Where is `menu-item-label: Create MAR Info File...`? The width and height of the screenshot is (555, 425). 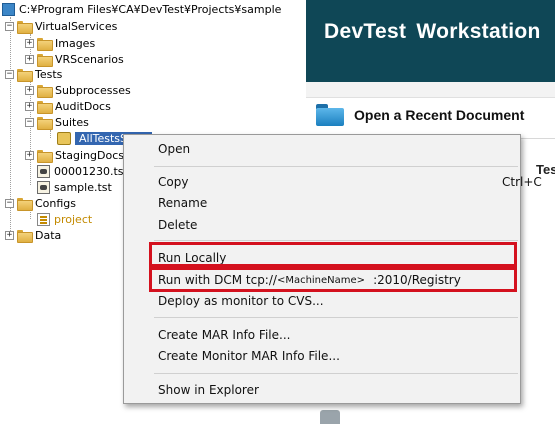
menu-item-label: Create MAR Info File... is located at coordinates (224, 335).